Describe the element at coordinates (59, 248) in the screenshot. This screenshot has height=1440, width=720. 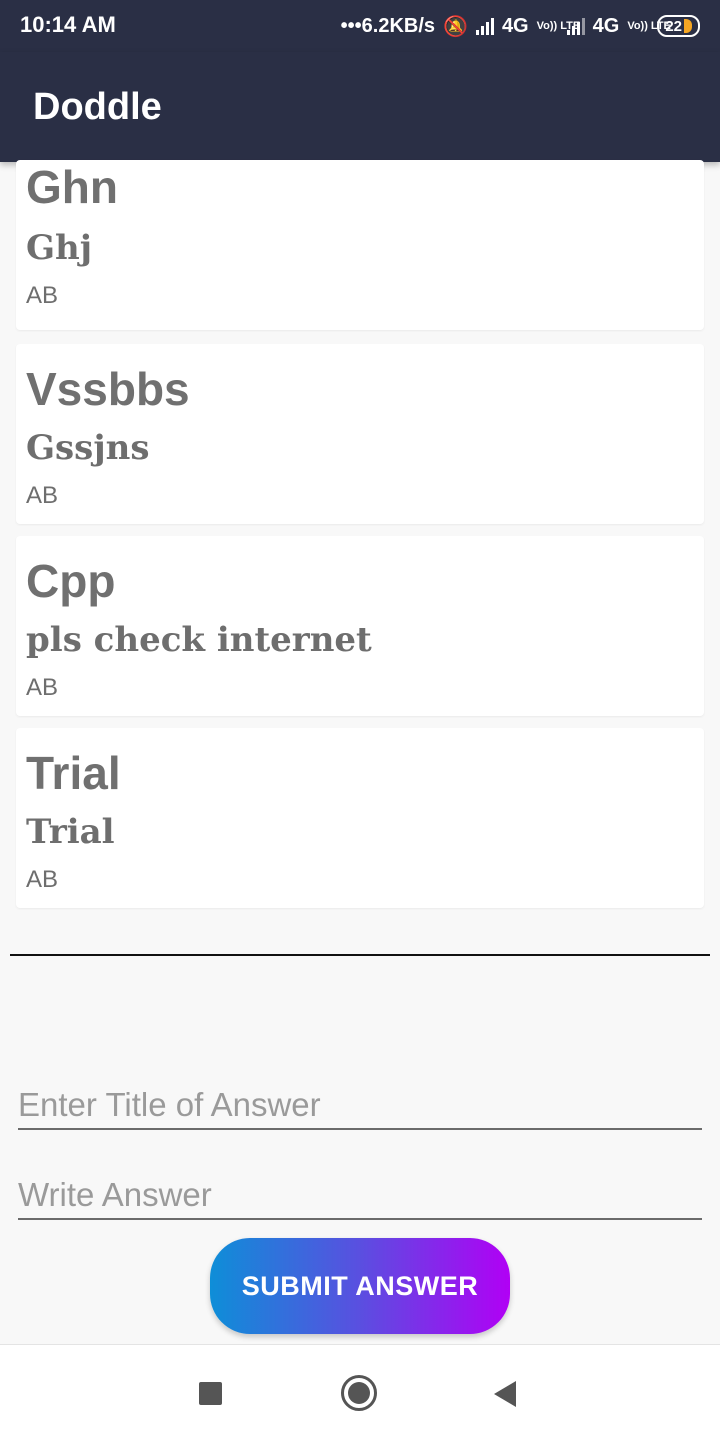
I see `answer-body: Ghj` at that location.